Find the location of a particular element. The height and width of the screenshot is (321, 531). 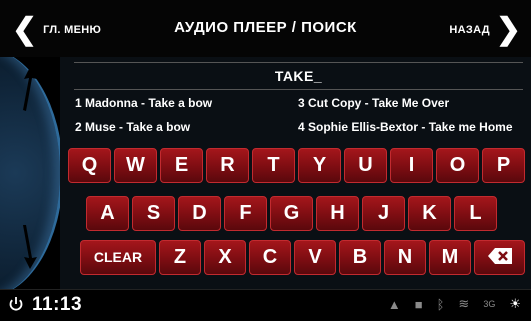

key-a: A is located at coordinates (107, 213).